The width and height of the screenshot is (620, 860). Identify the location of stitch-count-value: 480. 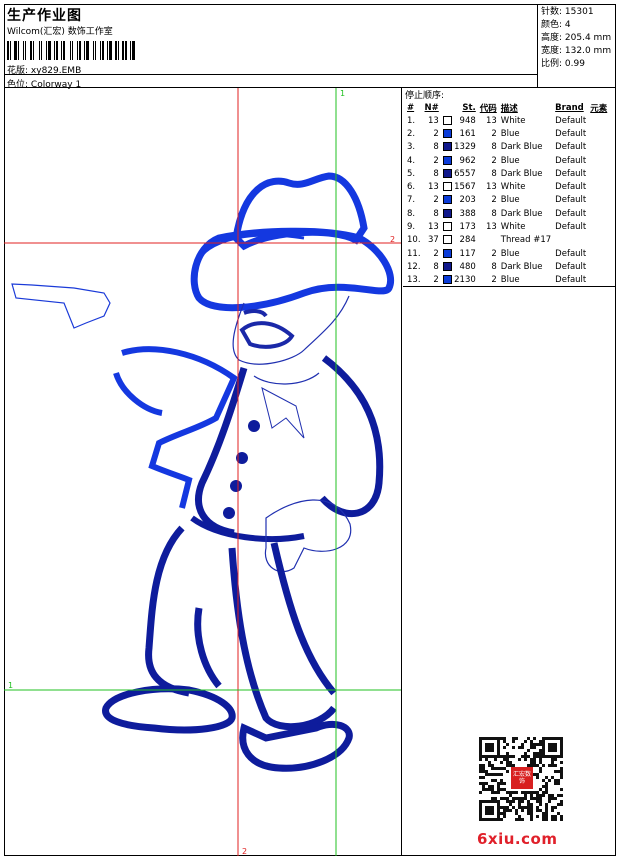
(467, 266).